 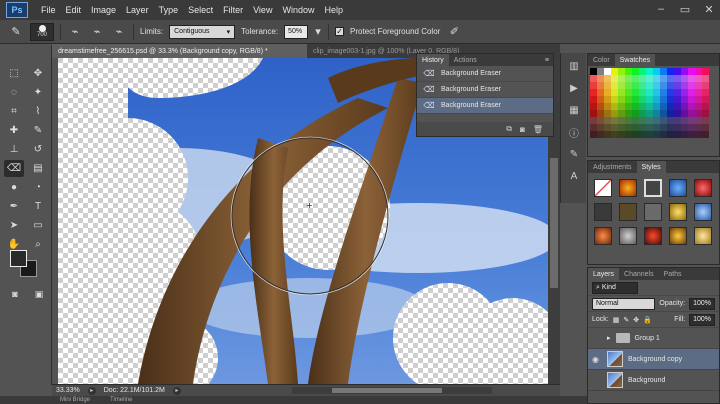 What do you see at coordinates (702, 303) in the screenshot?
I see `opacity-input: 100%` at bounding box center [702, 303].